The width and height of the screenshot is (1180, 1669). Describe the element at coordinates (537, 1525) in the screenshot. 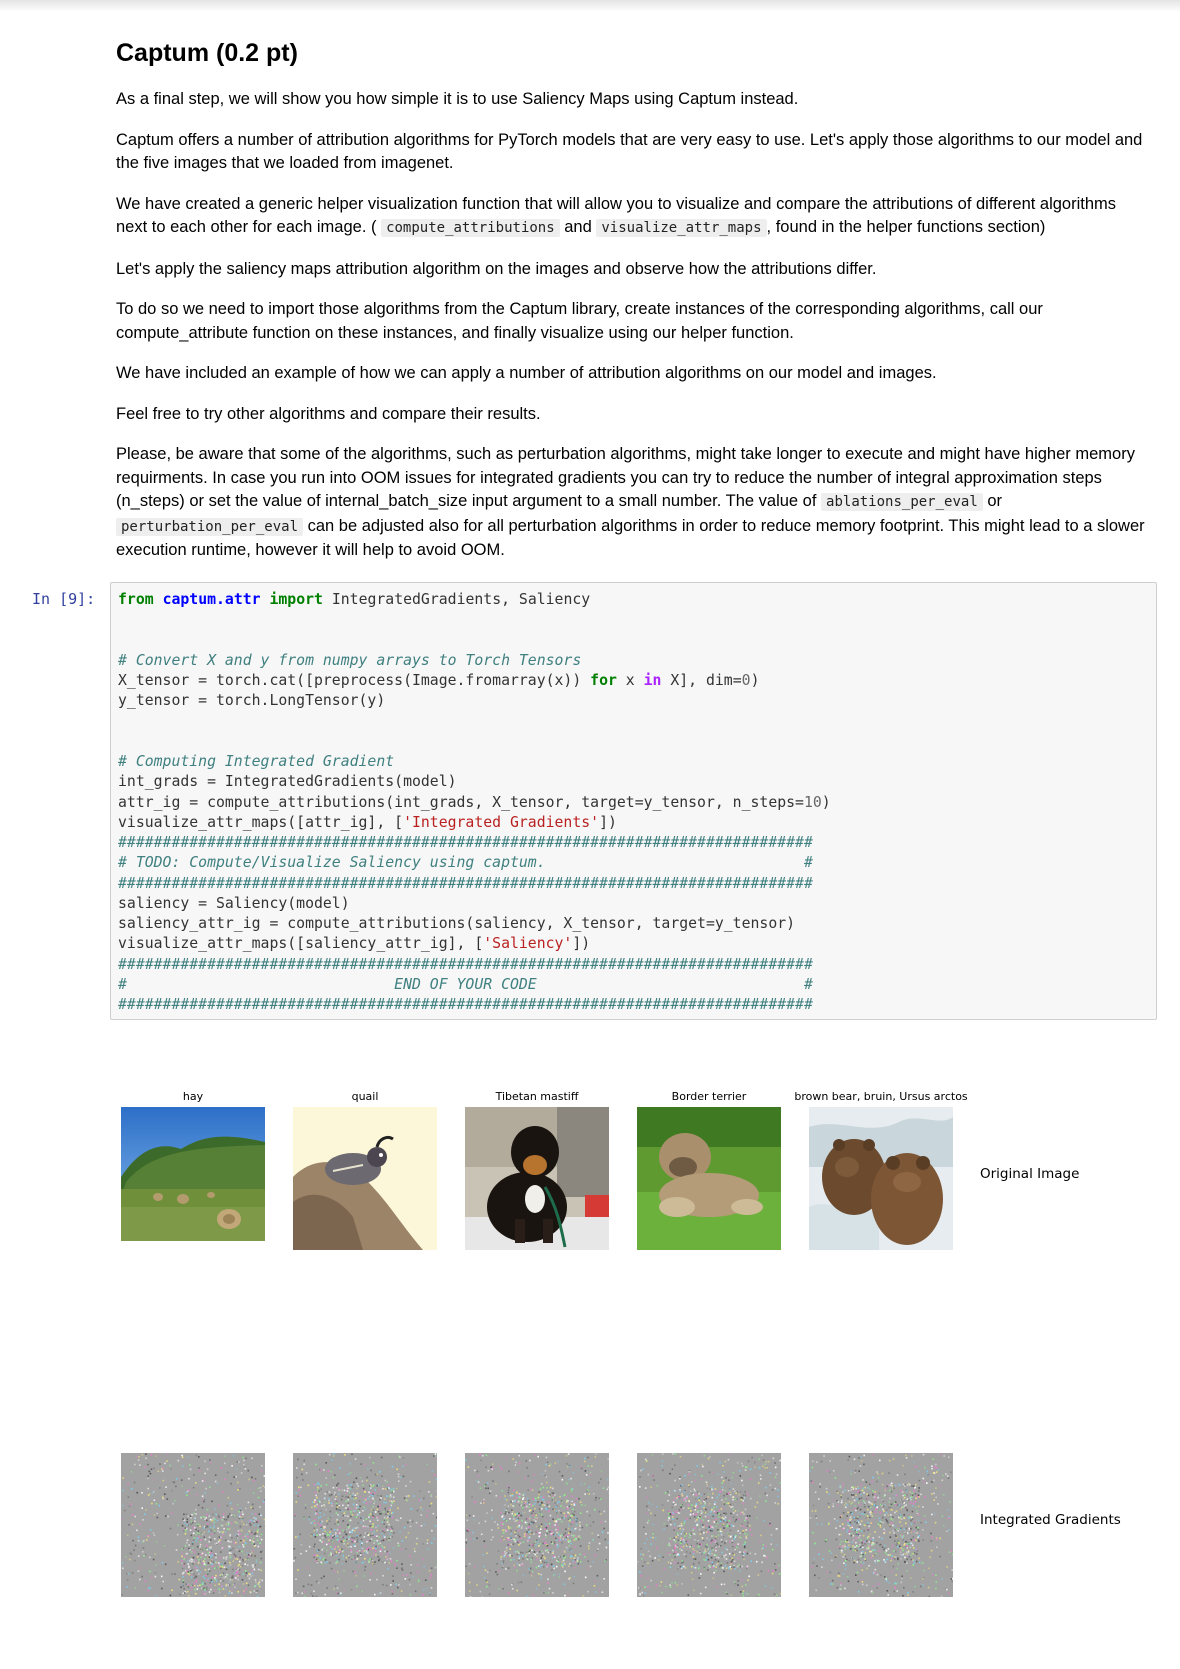

I see `attribution-map-tibetan-mastiff` at that location.